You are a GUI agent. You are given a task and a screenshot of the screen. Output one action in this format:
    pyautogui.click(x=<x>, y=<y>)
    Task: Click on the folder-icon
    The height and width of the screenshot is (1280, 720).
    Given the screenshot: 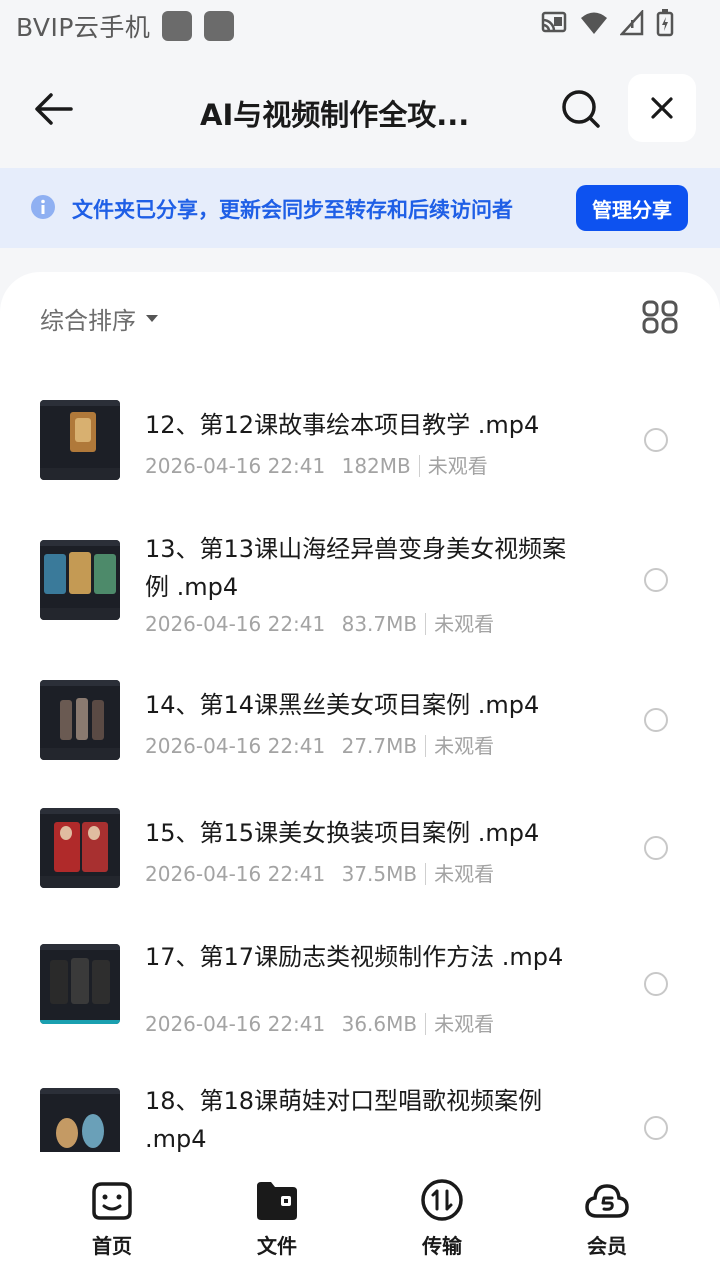 What is the action you would take?
    pyautogui.click(x=277, y=1201)
    